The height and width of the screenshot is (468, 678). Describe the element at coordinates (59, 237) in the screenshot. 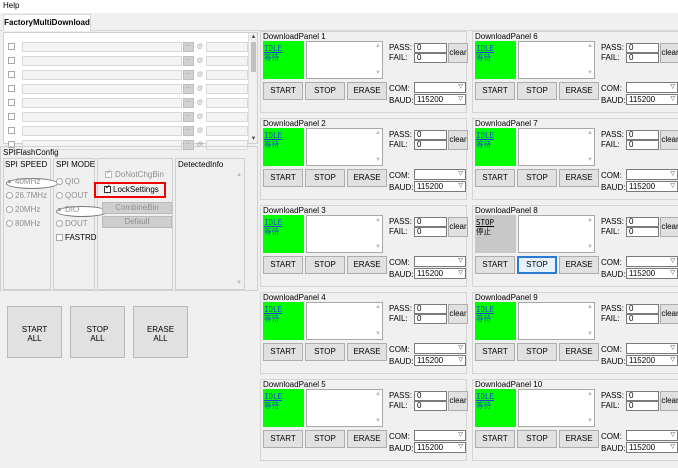

I see `fastrd-checkbox` at that location.